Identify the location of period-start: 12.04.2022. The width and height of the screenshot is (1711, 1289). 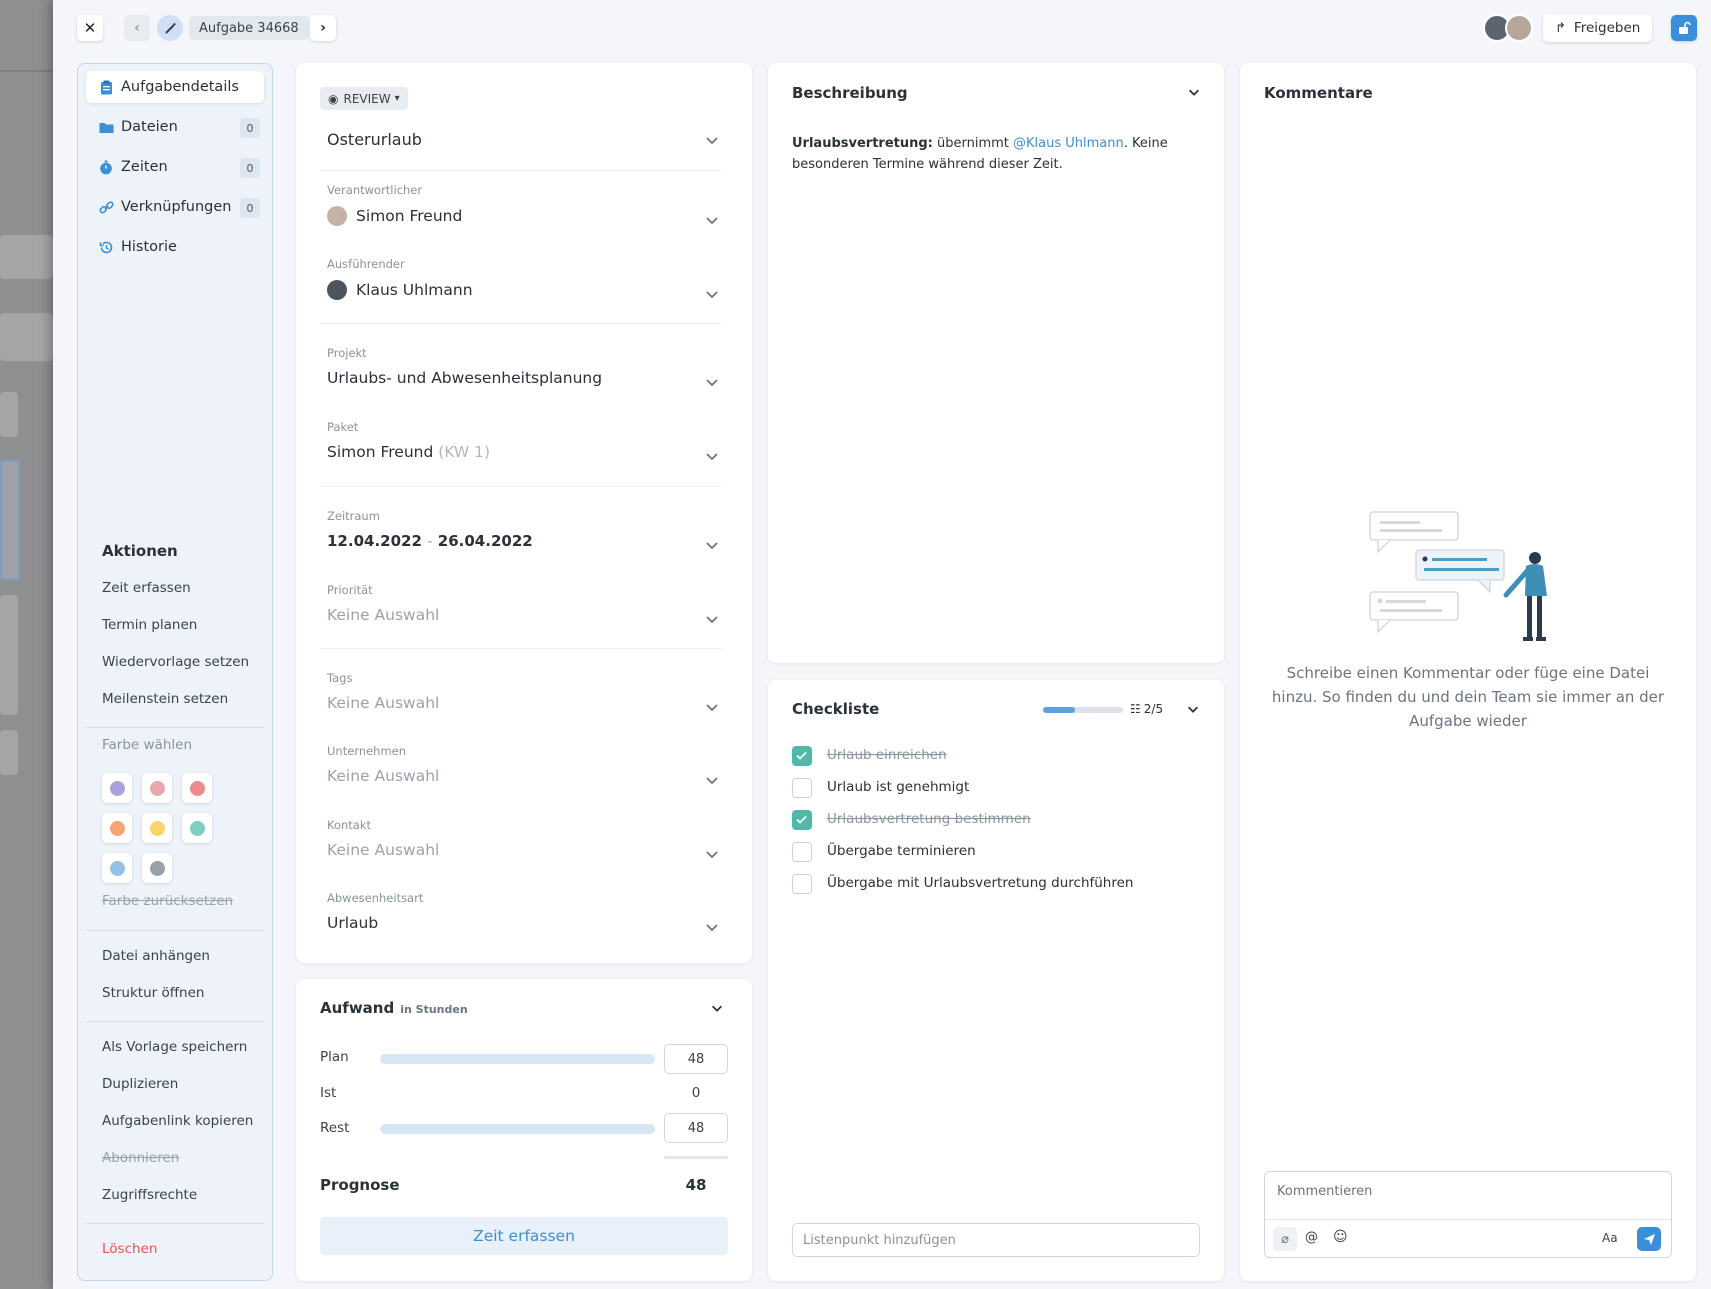
(374, 541).